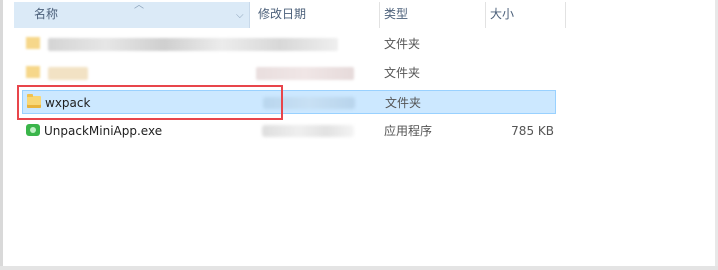 This screenshot has width=718, height=270. I want to click on column-header-bar: ︿ 名称 ⌵ 修改日期 类型 大小, so click(317, 14).